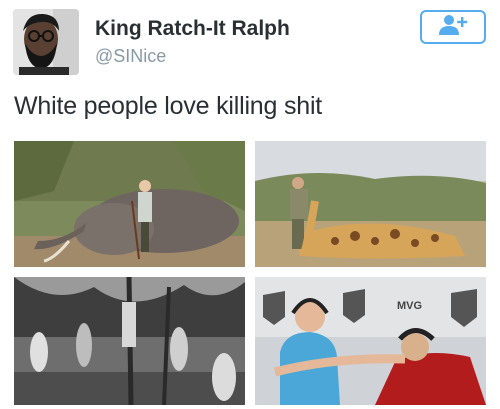 The height and width of the screenshot is (409, 500). I want to click on follow-button, so click(453, 27).